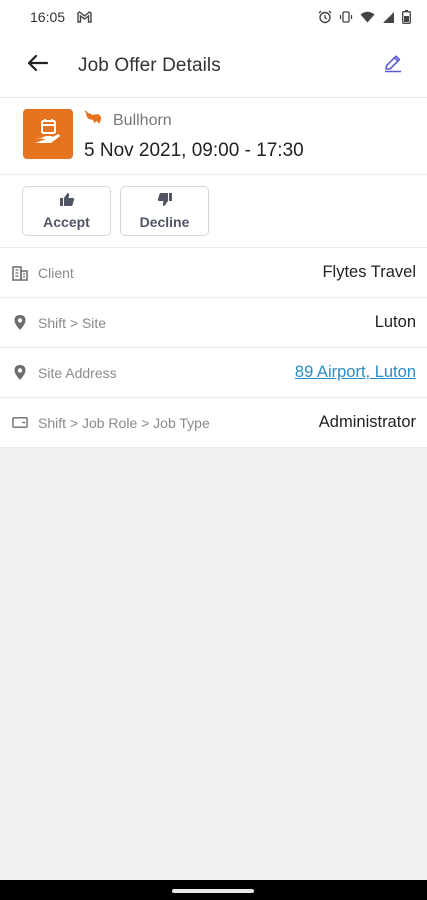 The height and width of the screenshot is (900, 427). What do you see at coordinates (48, 17) in the screenshot?
I see `status-time: 16:05` at bounding box center [48, 17].